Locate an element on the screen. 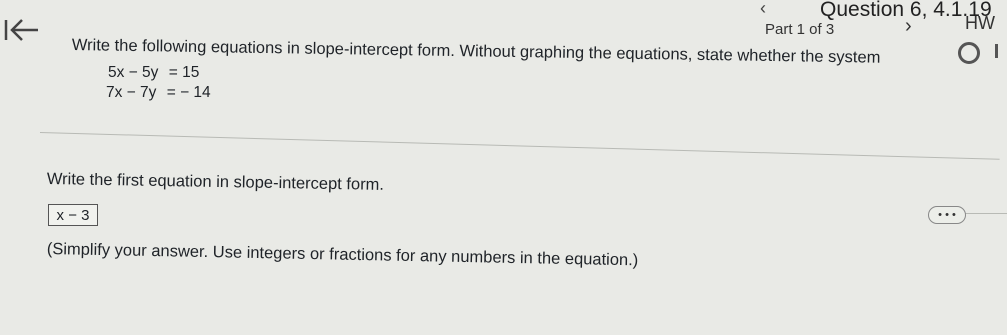 This screenshot has height=335, width=1007. back-arrow-icon is located at coordinates (22, 30).